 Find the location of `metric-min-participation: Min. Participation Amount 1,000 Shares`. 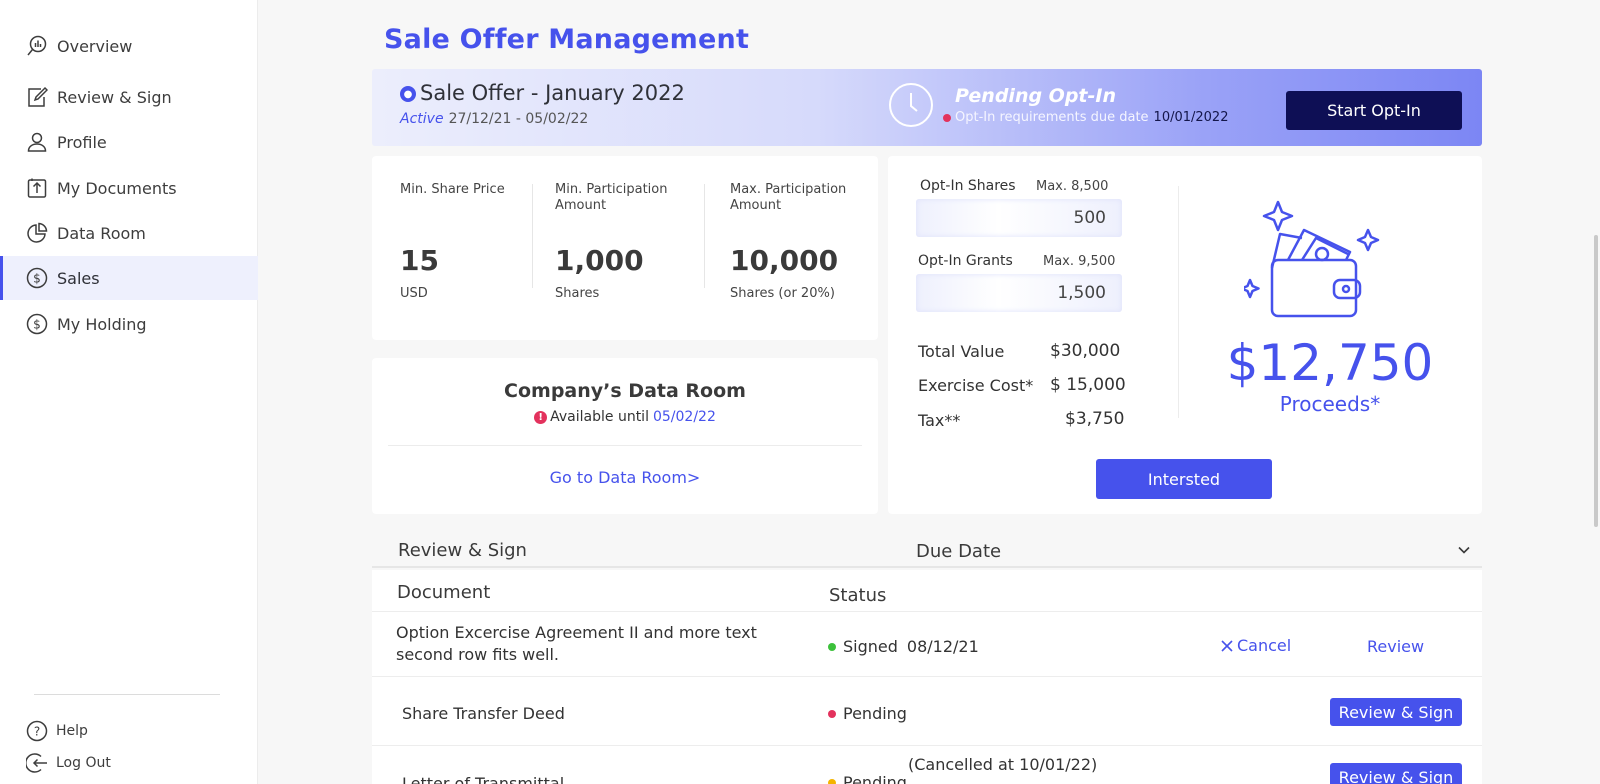

metric-min-participation: Min. Participation Amount 1,000 Shares is located at coordinates (625, 241).